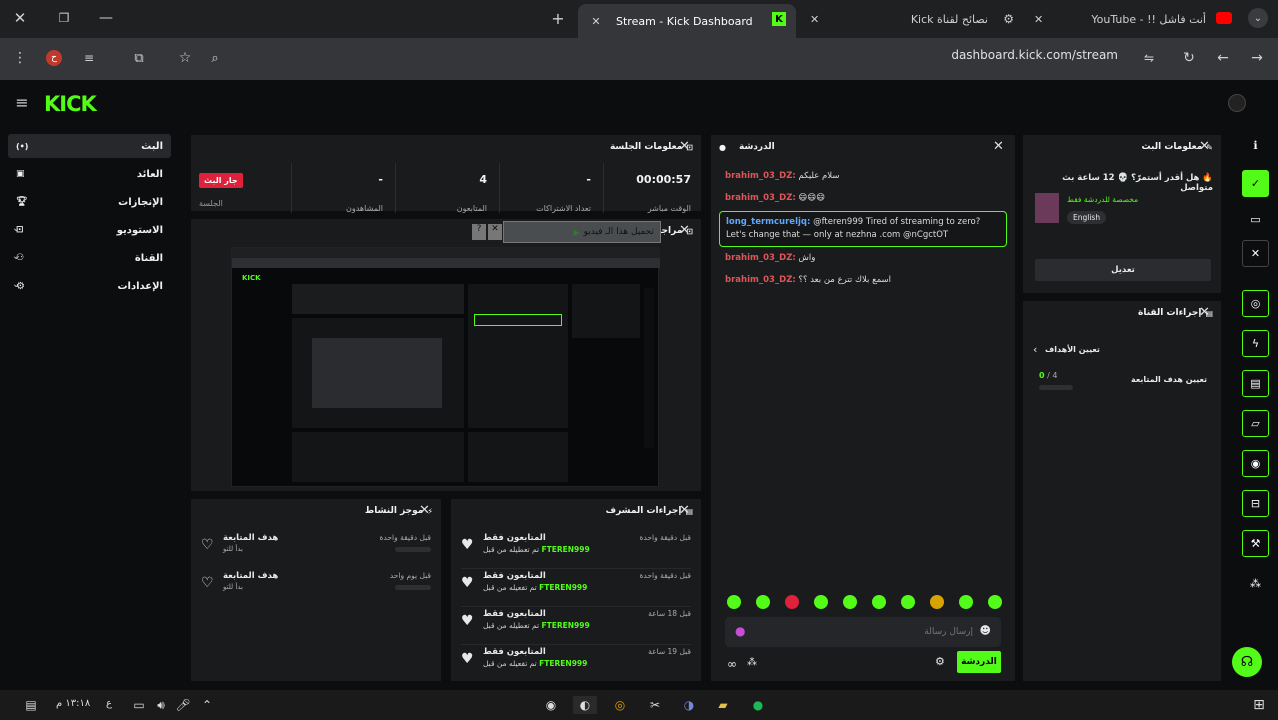 The height and width of the screenshot is (720, 1278). What do you see at coordinates (64, 18) in the screenshot?
I see `window-restore-icon: ❐` at bounding box center [64, 18].